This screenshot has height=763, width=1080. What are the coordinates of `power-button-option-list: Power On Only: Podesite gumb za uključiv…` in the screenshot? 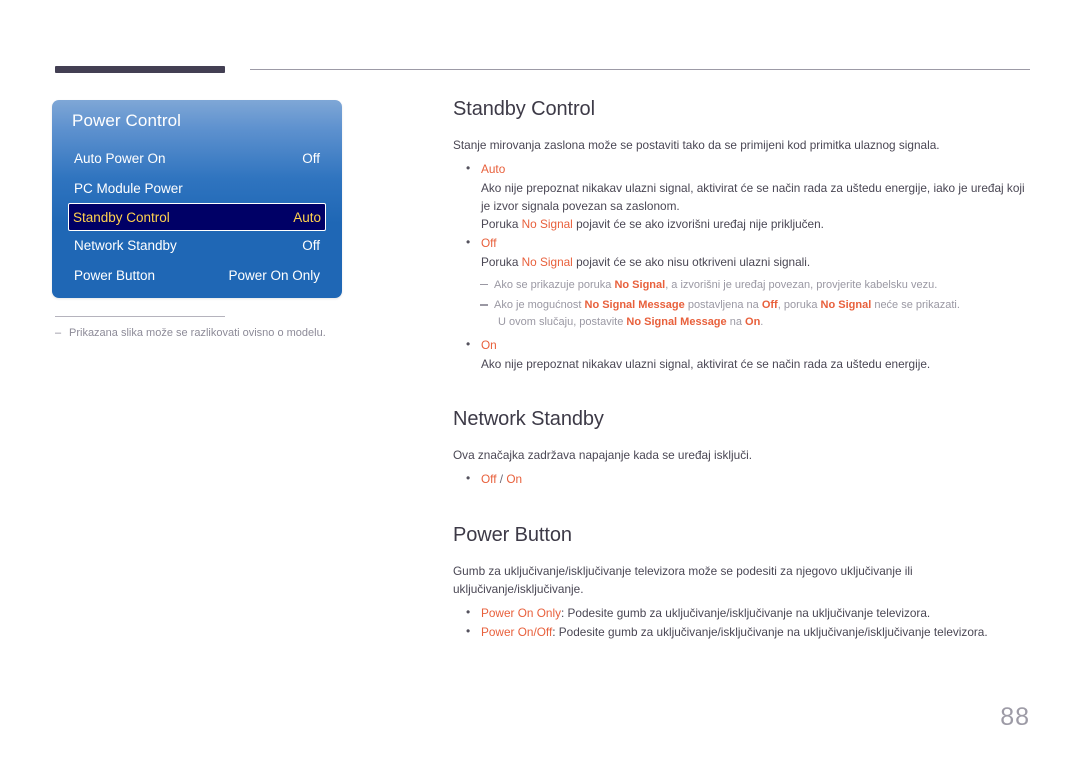 It's located at (742, 622).